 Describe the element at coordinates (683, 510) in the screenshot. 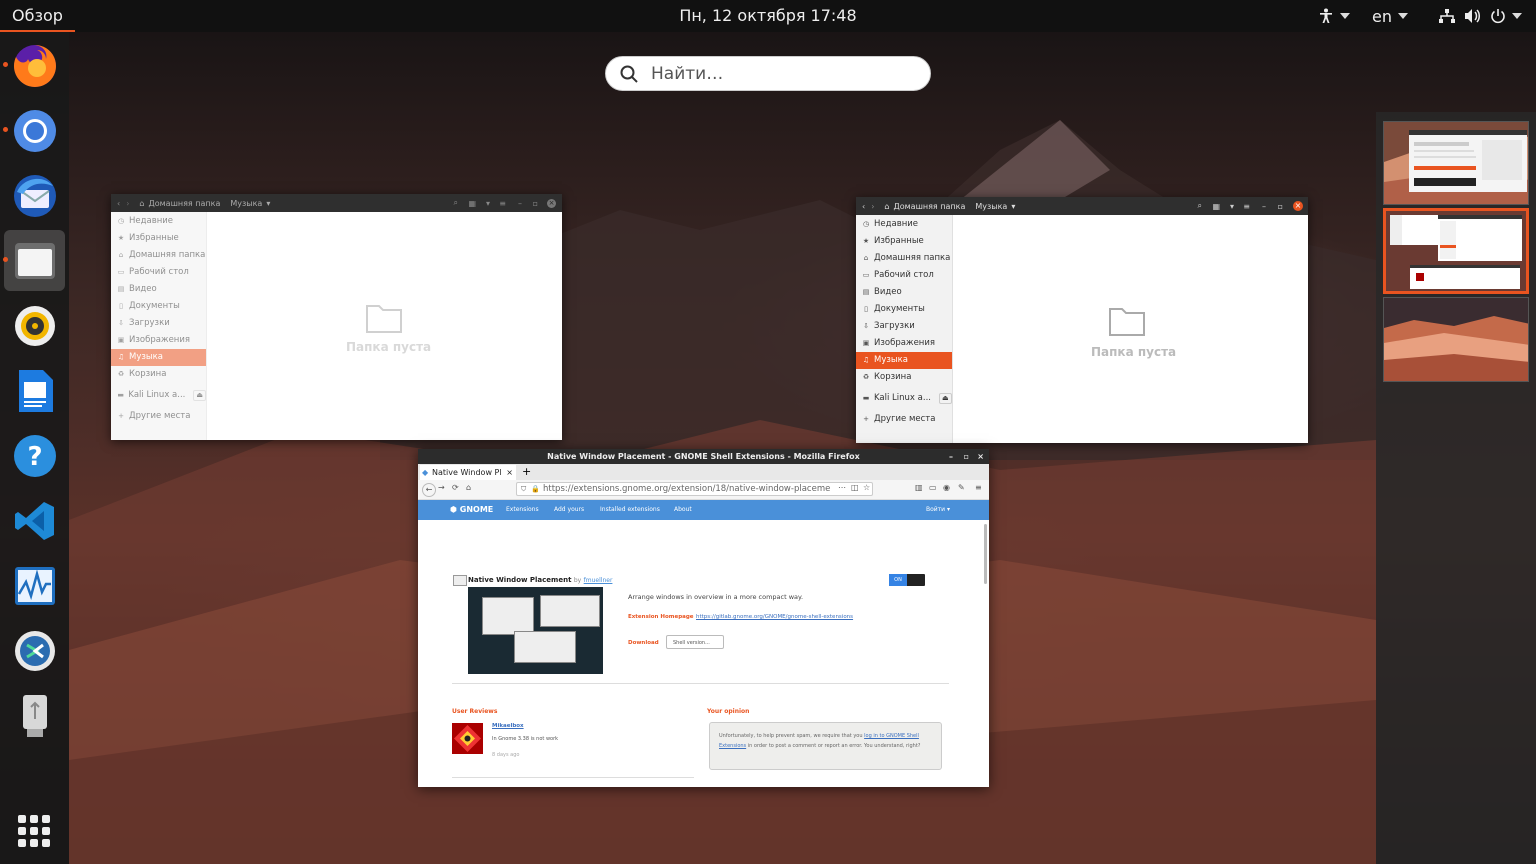

I see `nav-about: About` at that location.